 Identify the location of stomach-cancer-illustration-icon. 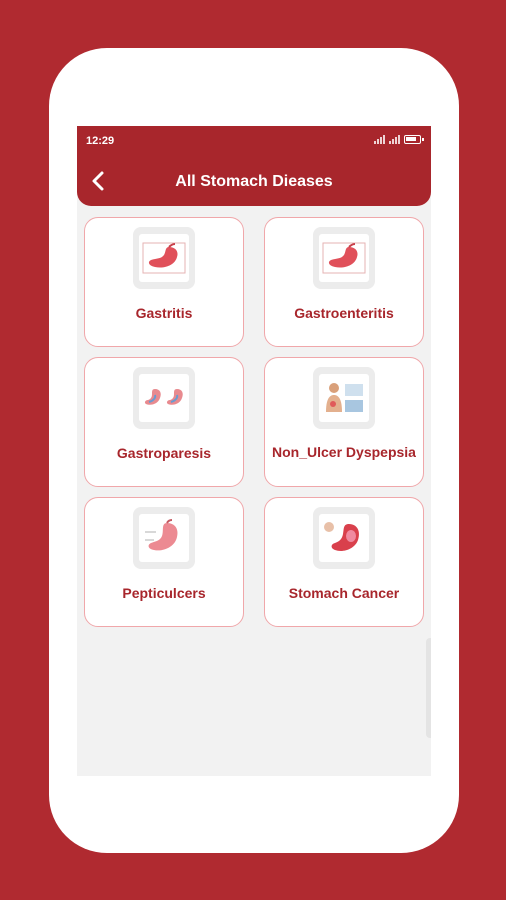
(341, 536).